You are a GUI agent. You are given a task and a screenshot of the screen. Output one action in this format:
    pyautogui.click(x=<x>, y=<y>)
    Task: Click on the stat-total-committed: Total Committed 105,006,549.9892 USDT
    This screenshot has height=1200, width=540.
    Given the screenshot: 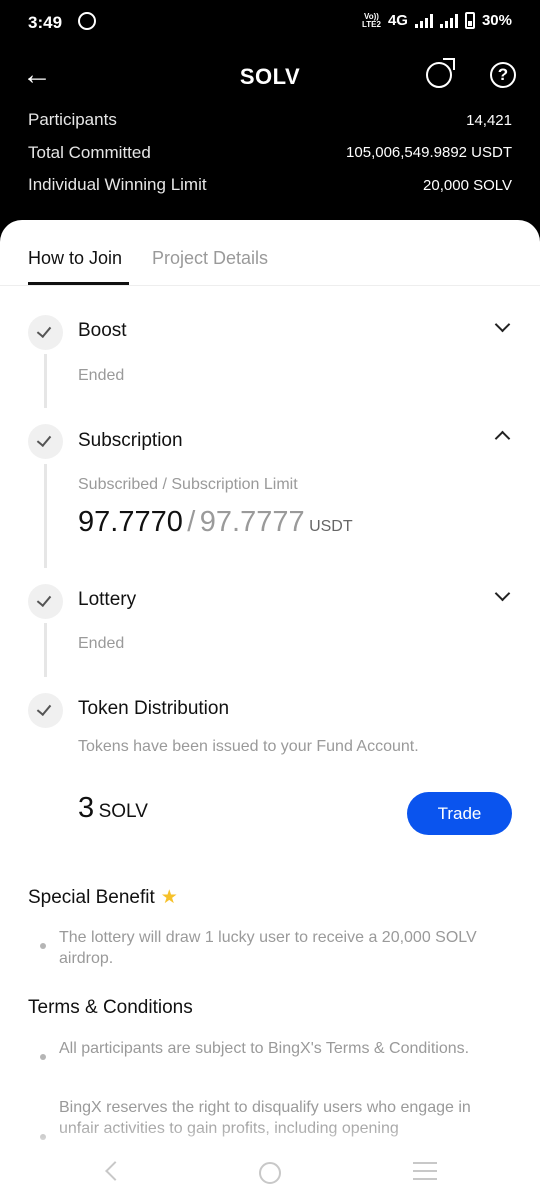 What is the action you would take?
    pyautogui.click(x=270, y=153)
    